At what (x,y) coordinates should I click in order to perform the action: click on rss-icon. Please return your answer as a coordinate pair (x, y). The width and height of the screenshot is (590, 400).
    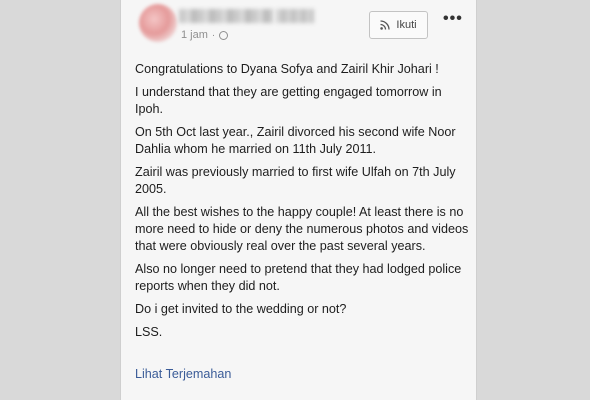
    Looking at the image, I should click on (385, 25).